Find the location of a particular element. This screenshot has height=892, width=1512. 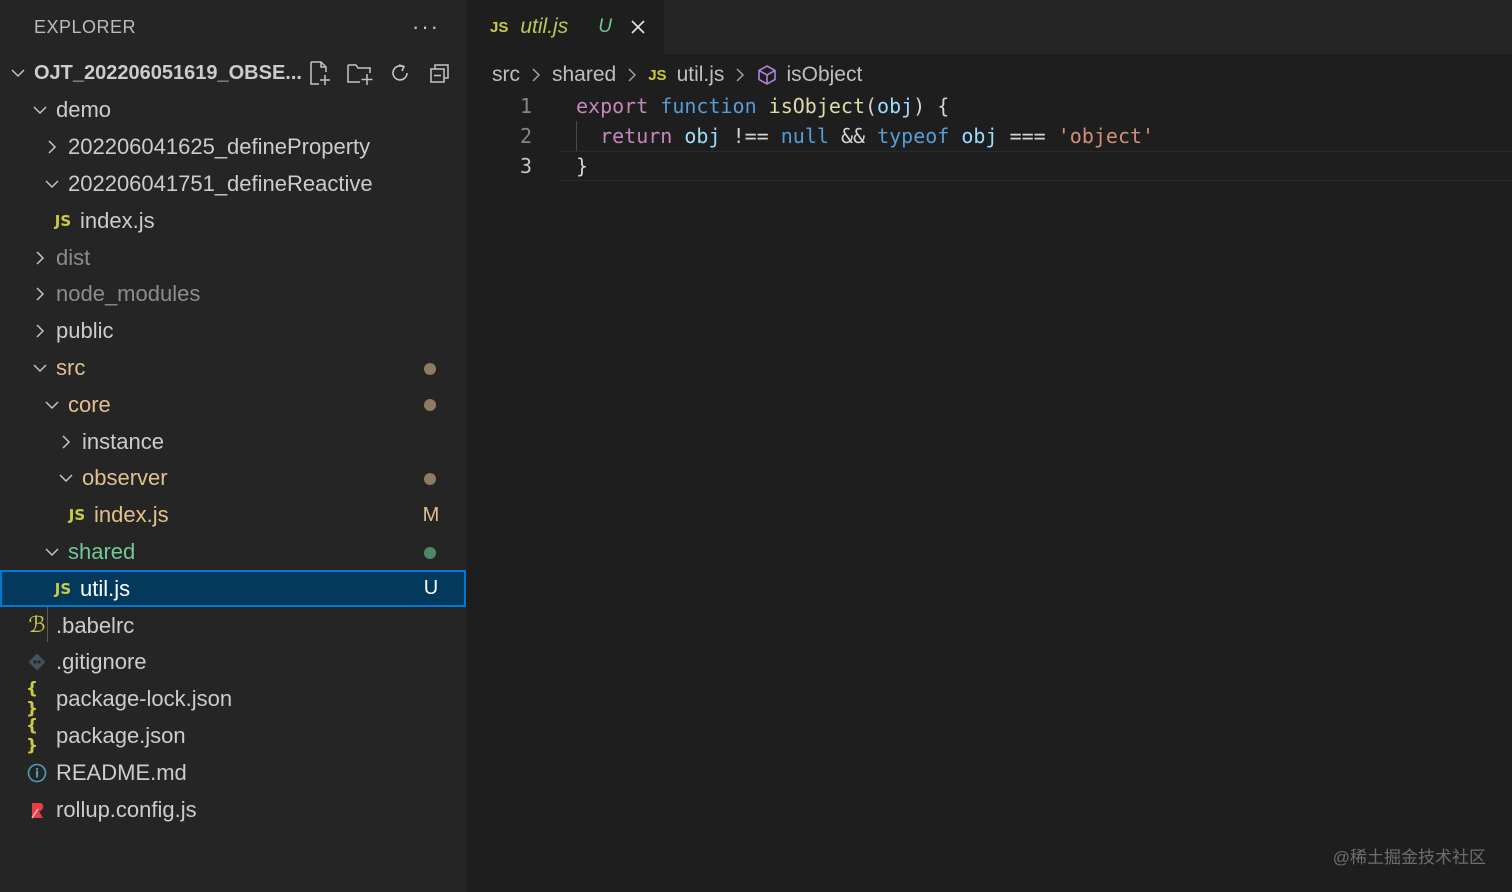

project-actions is located at coordinates (380, 73).